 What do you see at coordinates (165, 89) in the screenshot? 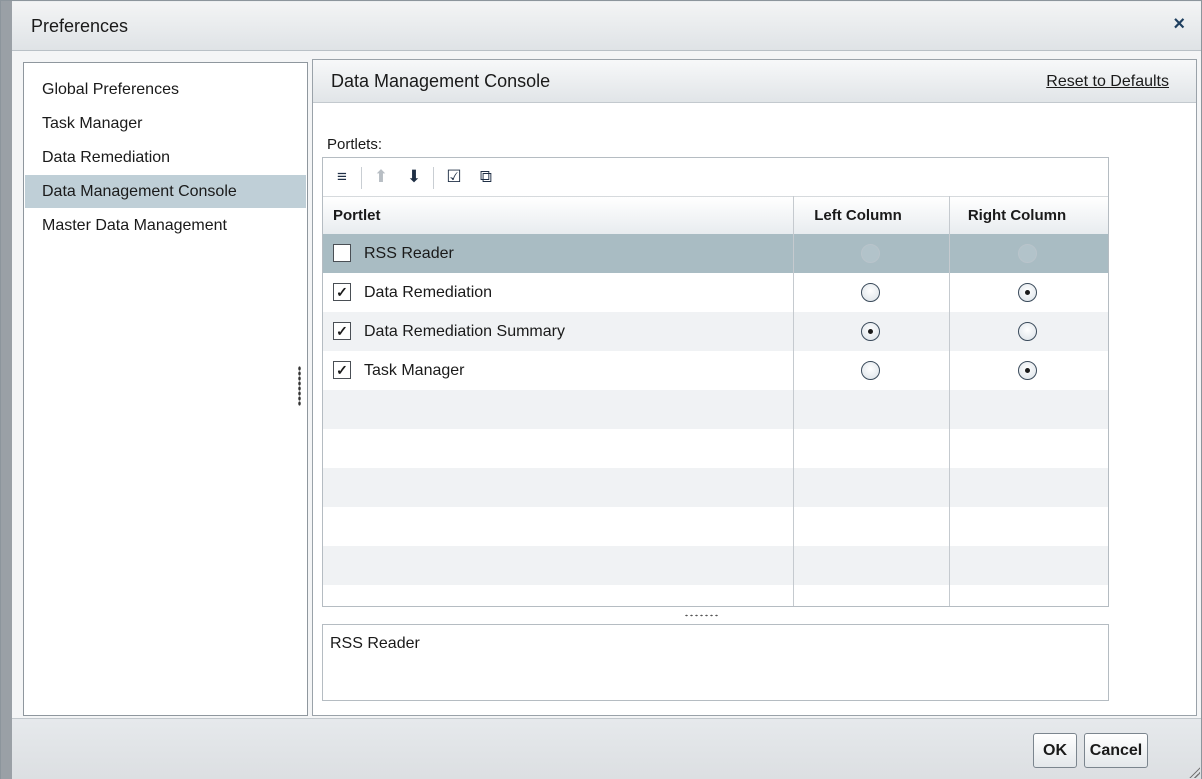
I see `nav-item-global-preferences: Global Preferences` at bounding box center [165, 89].